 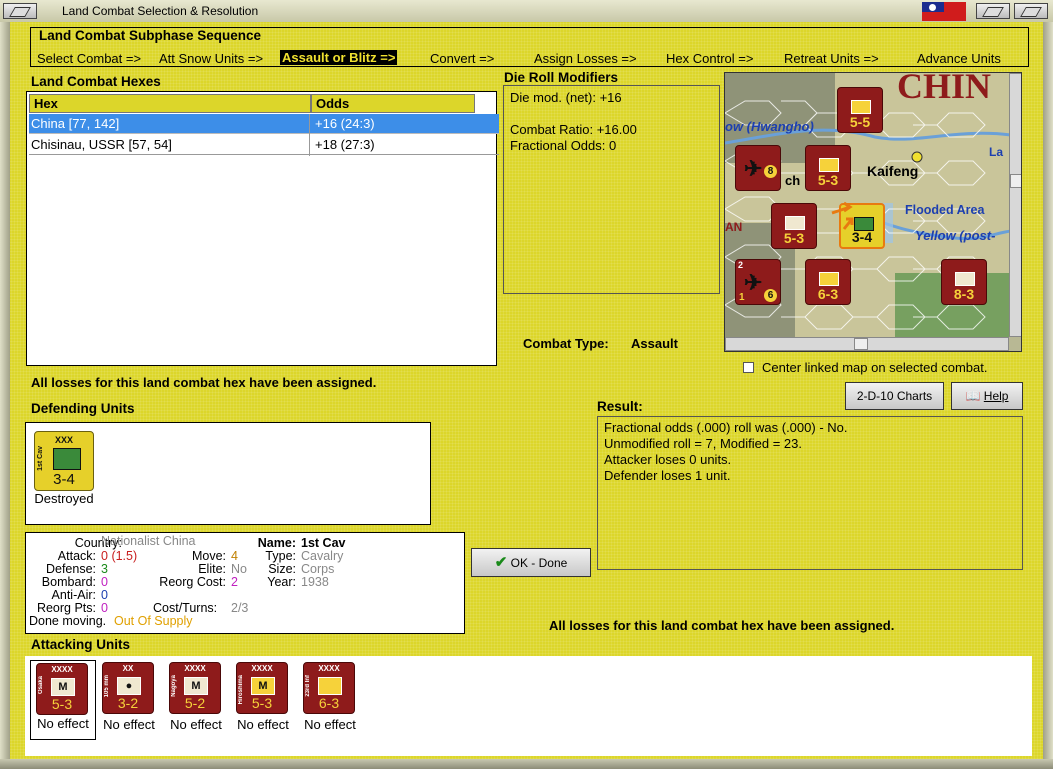 What do you see at coordinates (842, 215) in the screenshot?
I see `attack-arrows-icon` at bounding box center [842, 215].